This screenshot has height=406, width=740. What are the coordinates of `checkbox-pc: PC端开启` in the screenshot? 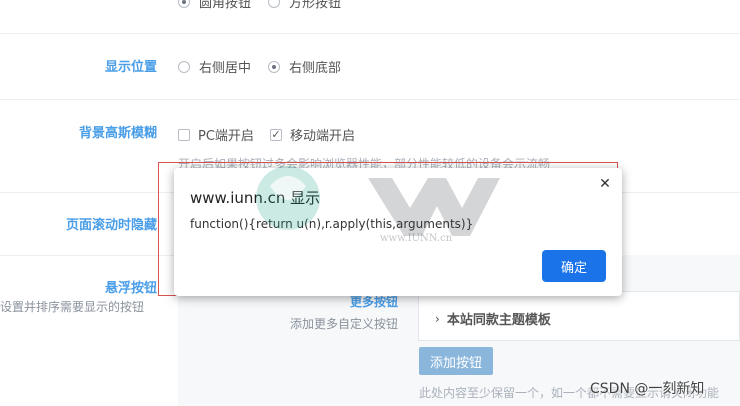 It's located at (216, 134).